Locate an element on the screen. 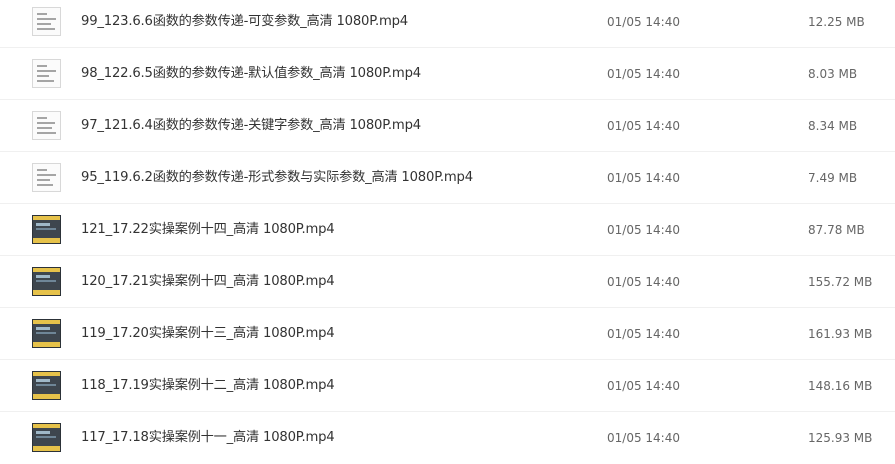 This screenshot has height=464, width=895. file-name: 118_17.19实操案例十二_高清 1080P.mp4 is located at coordinates (208, 386).